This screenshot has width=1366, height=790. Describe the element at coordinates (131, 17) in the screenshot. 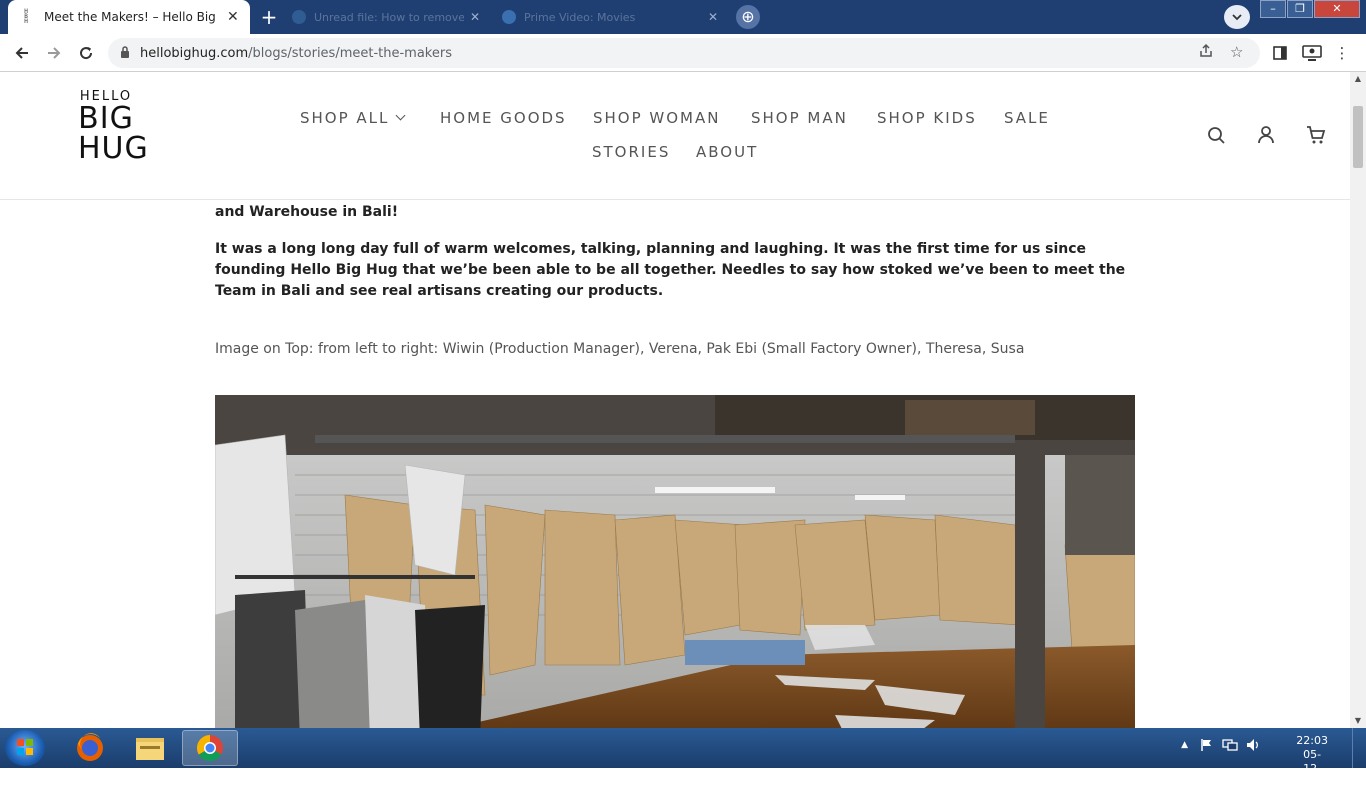

I see `tab-title: Meet the Makers! – Hello Big Hug` at that location.